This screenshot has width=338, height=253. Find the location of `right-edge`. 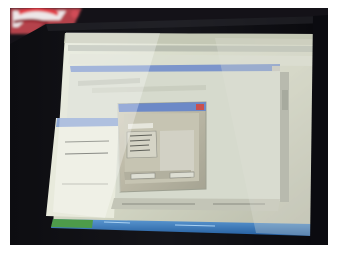

right-edge is located at coordinates (319, 130).